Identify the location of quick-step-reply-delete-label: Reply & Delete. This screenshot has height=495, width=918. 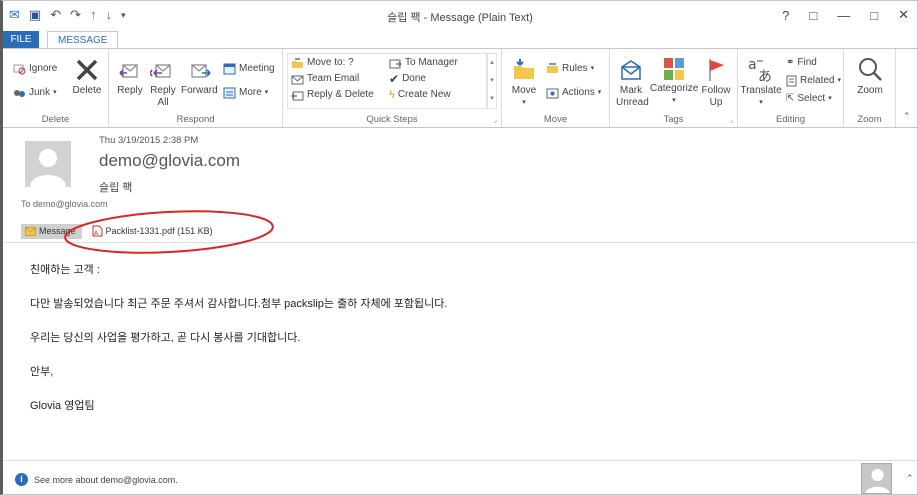
(340, 94).